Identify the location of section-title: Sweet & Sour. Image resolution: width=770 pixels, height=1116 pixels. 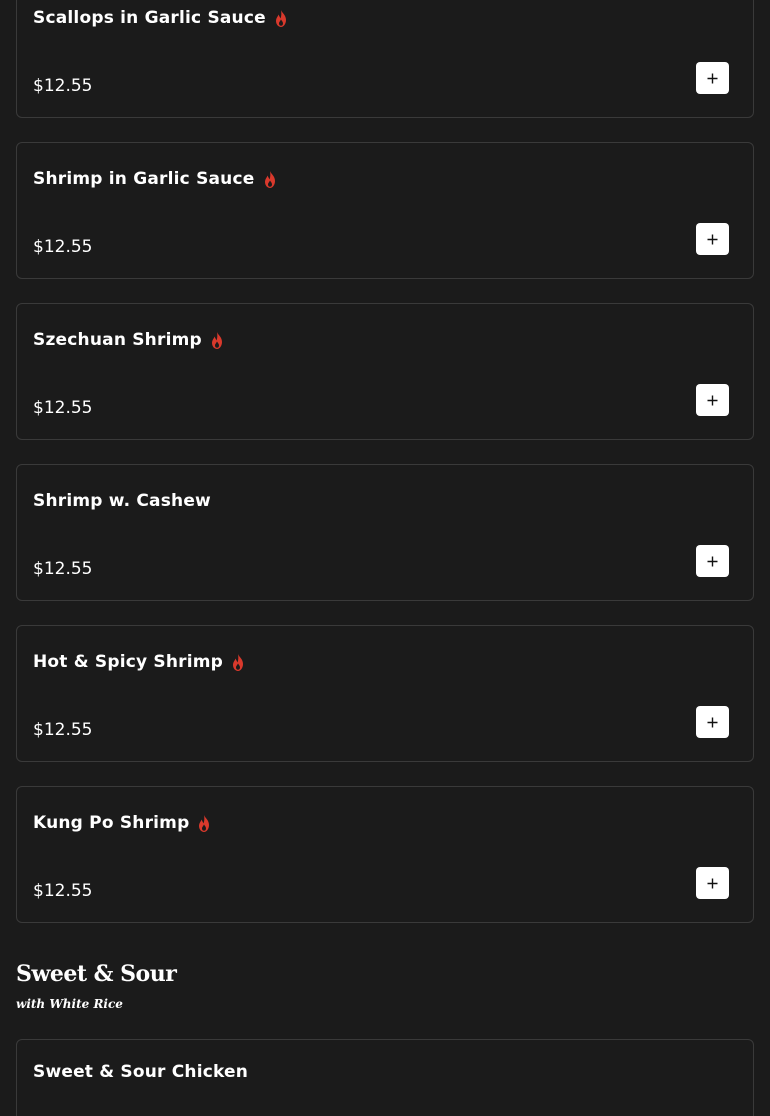
(96, 974).